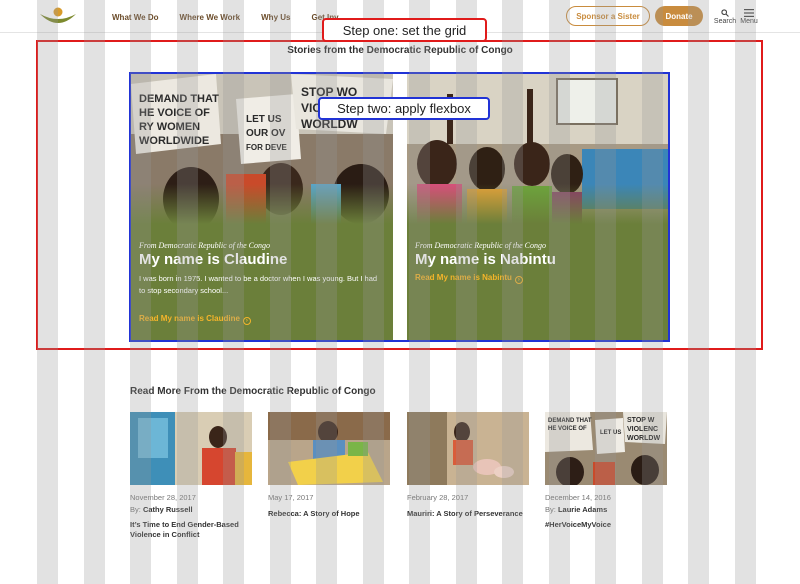  I want to click on article-title: #HerVoiceMyVoice, so click(607, 525).